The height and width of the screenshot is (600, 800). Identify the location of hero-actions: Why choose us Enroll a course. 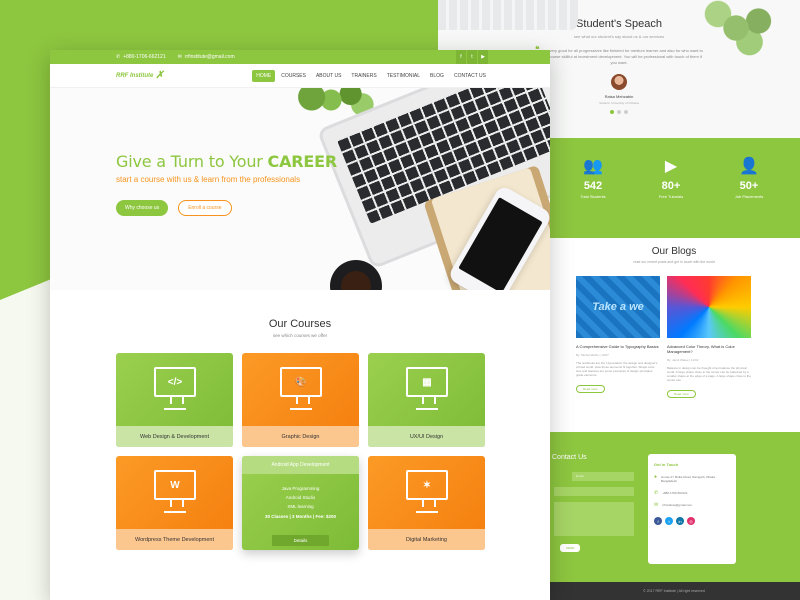
(174, 208).